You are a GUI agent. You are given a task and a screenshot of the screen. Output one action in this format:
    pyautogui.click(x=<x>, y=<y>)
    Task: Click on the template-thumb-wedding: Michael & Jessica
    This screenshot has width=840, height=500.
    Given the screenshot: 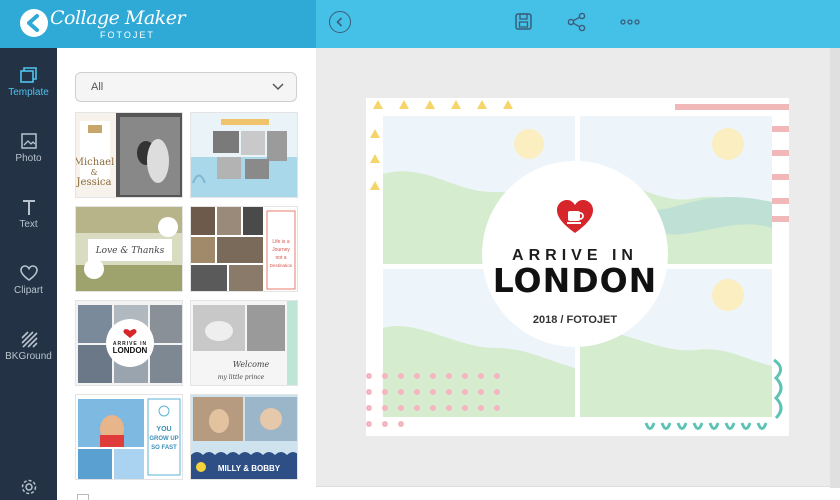 What is the action you would take?
    pyautogui.click(x=129, y=155)
    